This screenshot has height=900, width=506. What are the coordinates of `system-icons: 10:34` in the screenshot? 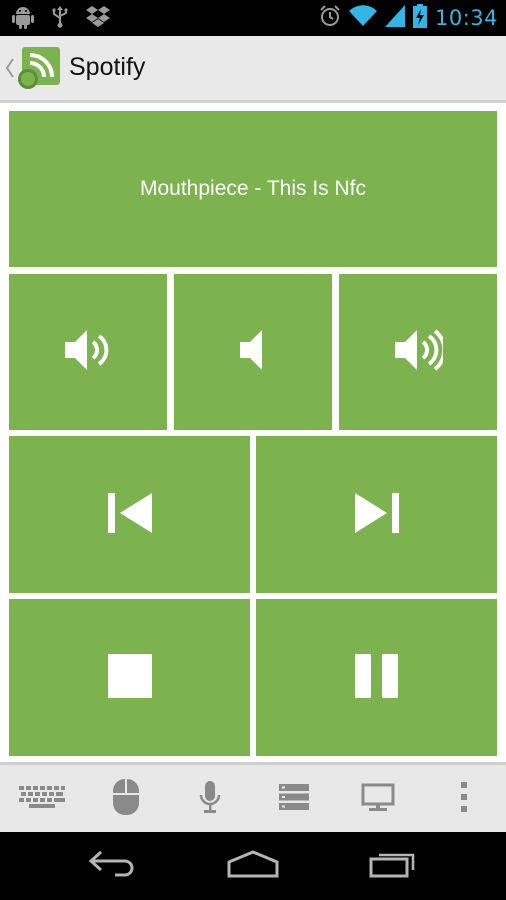 It's located at (408, 18).